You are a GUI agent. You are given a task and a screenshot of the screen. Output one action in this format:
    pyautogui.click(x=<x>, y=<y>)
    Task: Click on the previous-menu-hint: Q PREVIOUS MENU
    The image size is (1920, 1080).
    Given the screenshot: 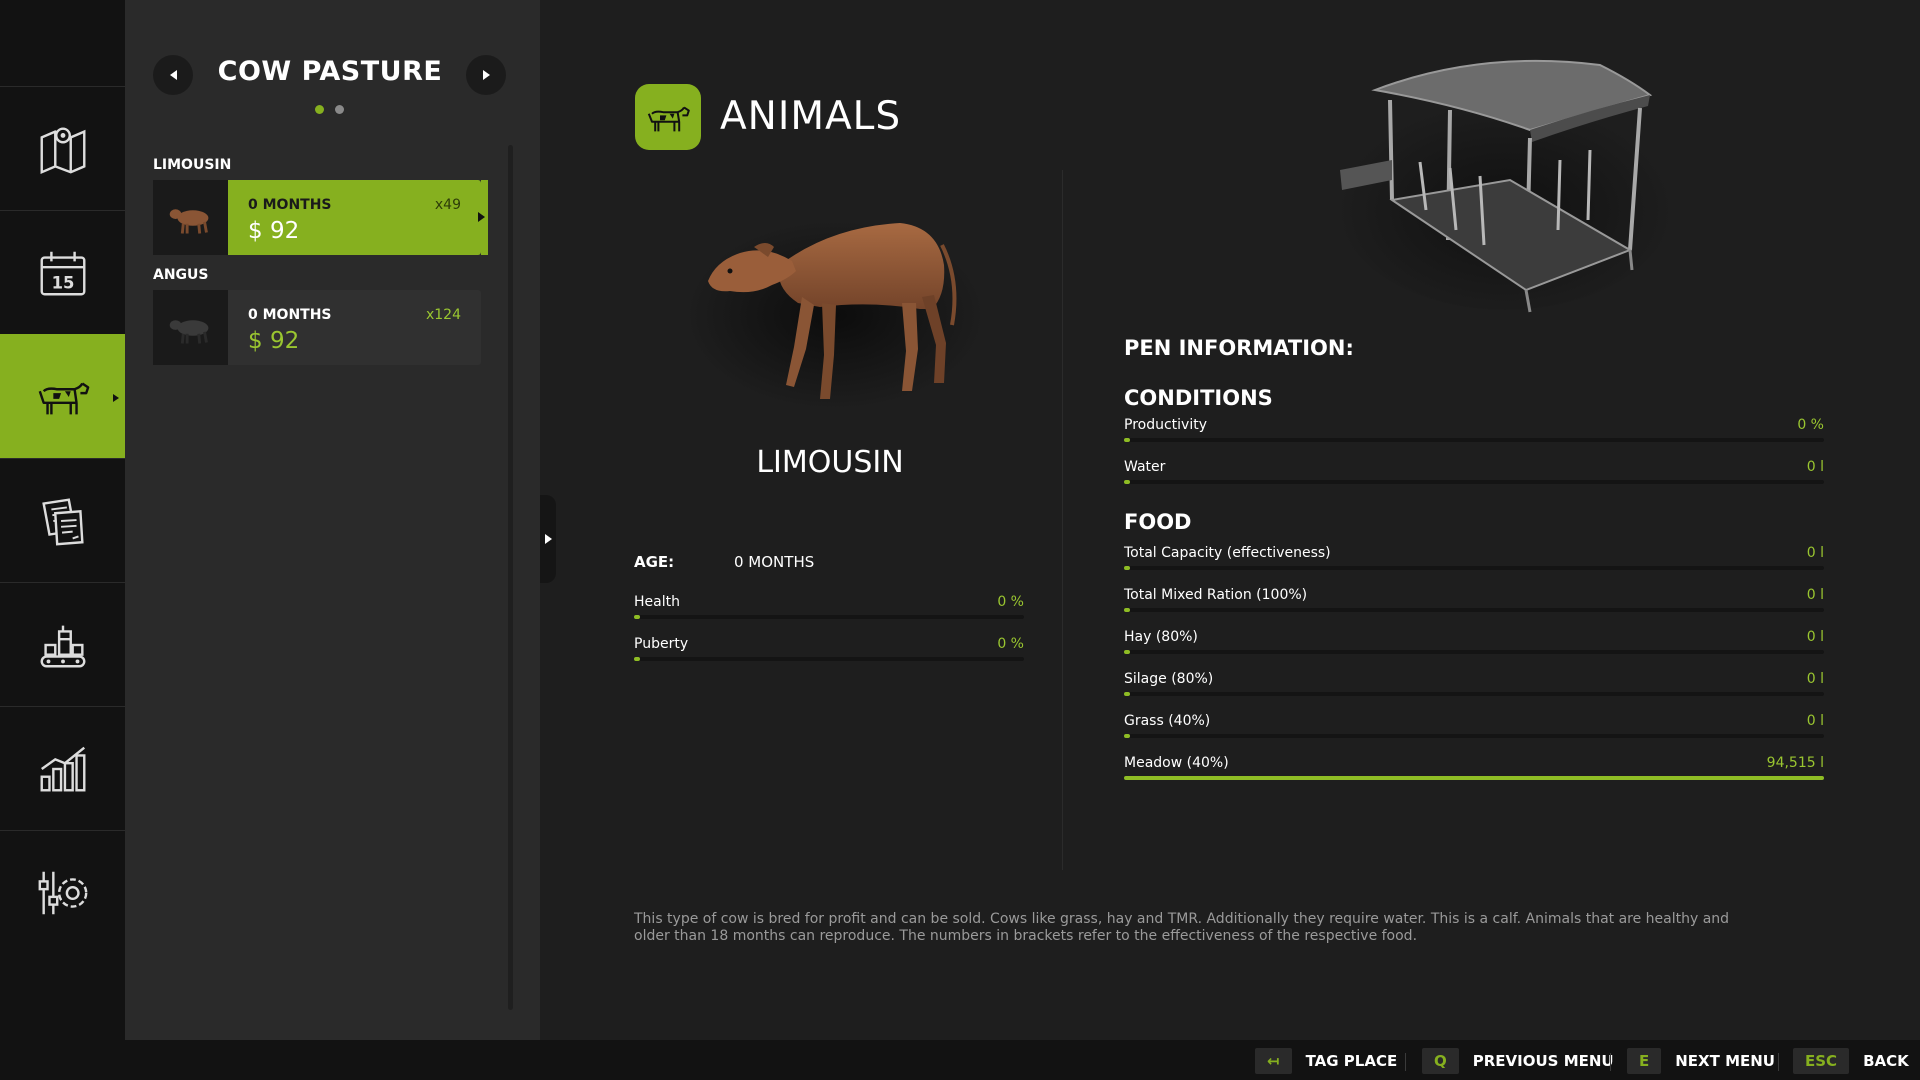 What is the action you would take?
    pyautogui.click(x=1518, y=1061)
    